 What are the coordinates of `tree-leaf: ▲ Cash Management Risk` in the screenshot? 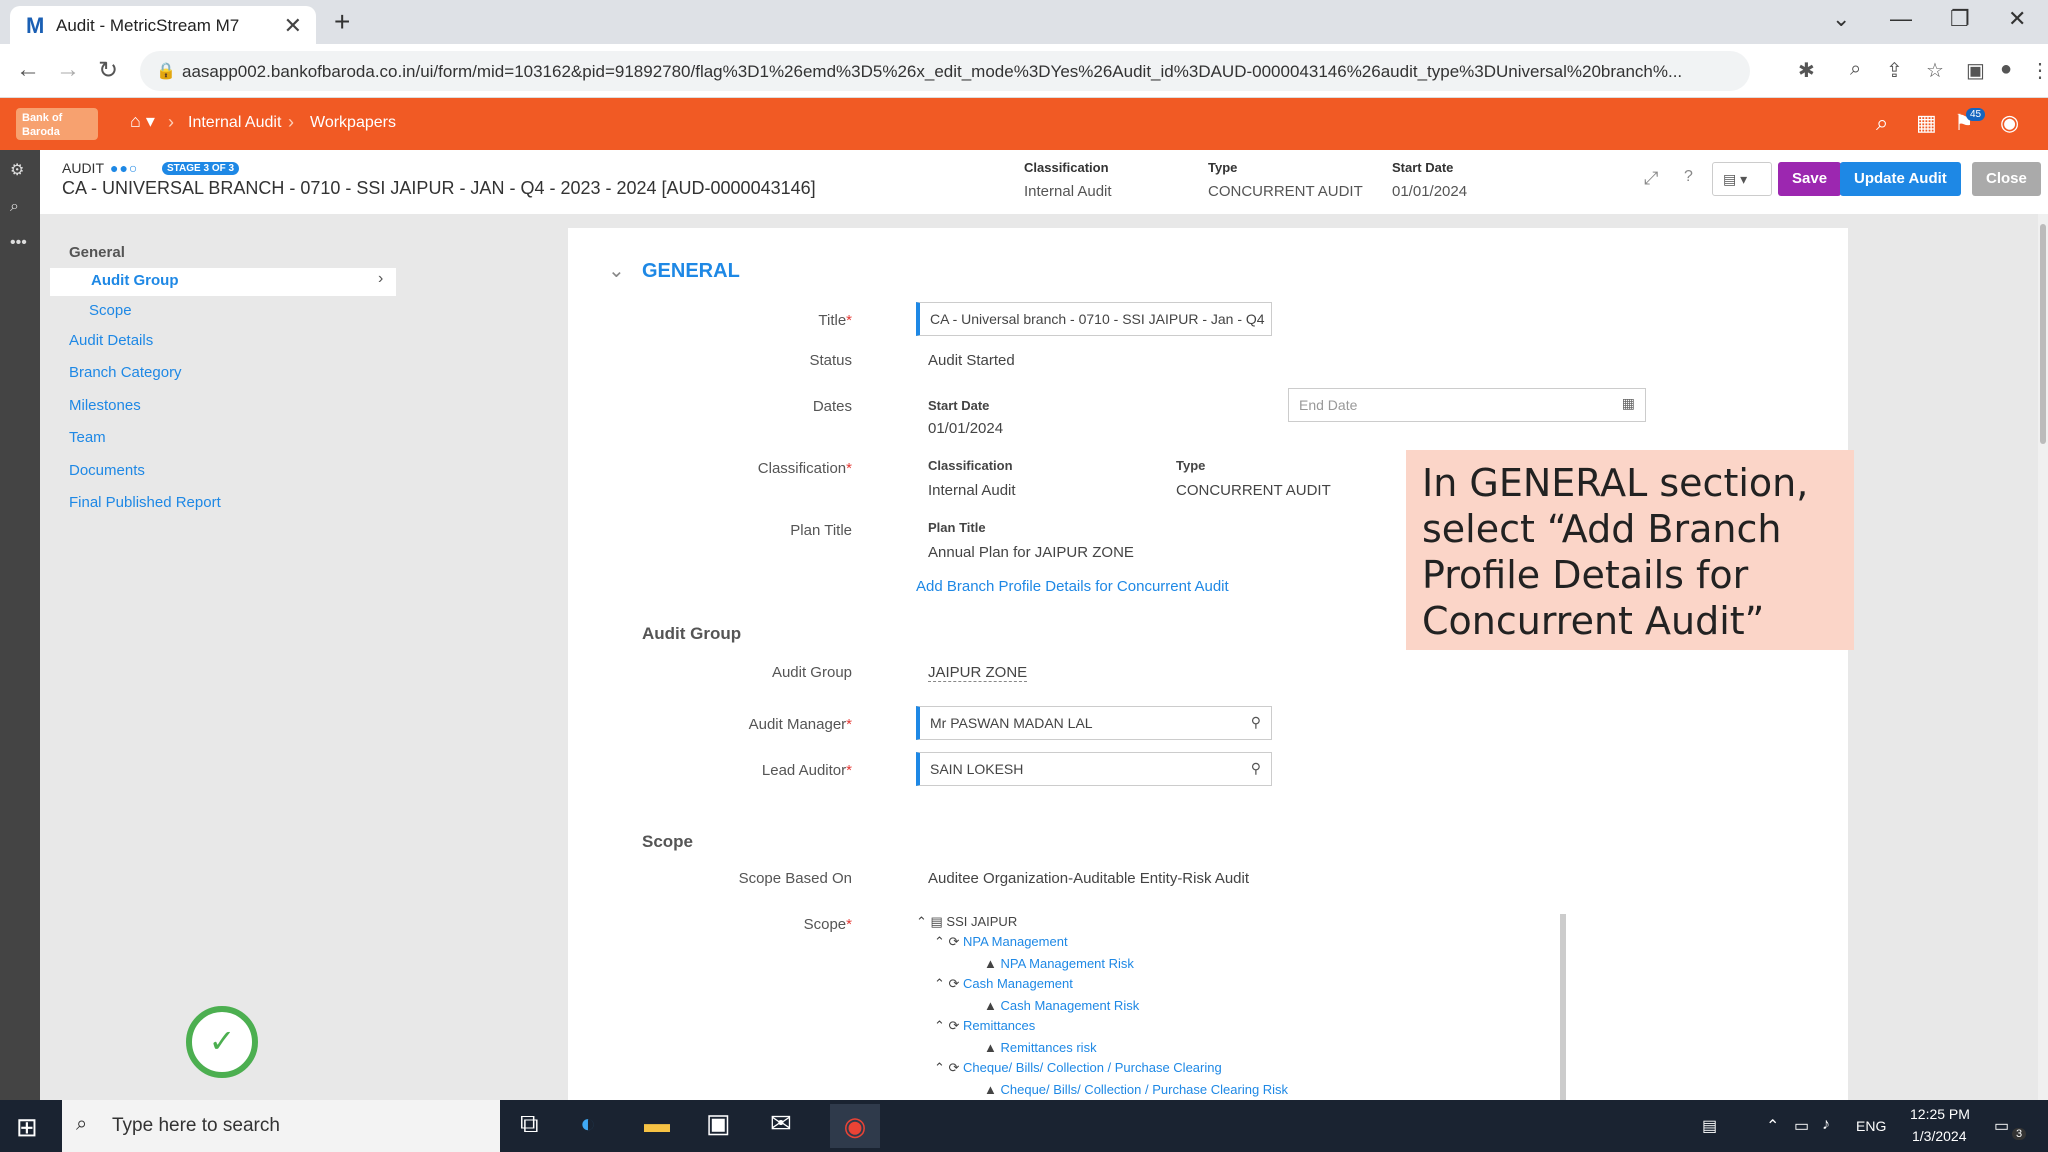 It's located at (1061, 1005).